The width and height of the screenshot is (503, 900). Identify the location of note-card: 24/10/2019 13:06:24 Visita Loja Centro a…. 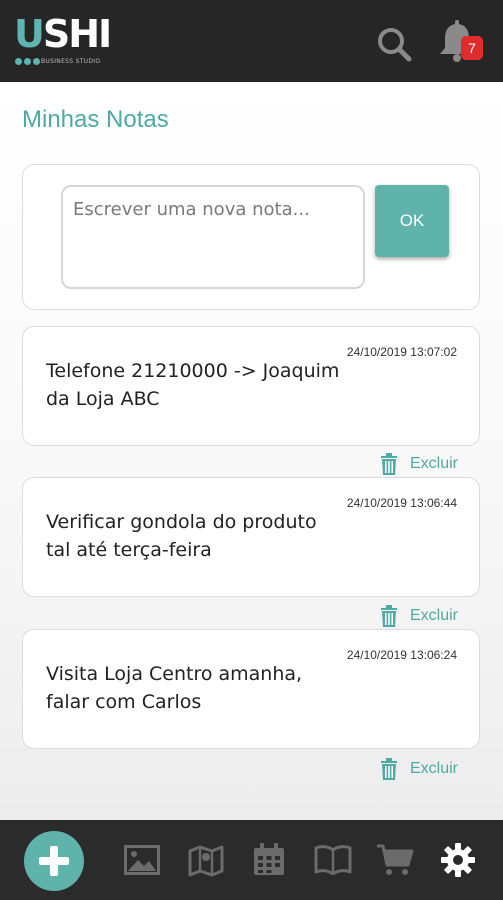
(251, 689).